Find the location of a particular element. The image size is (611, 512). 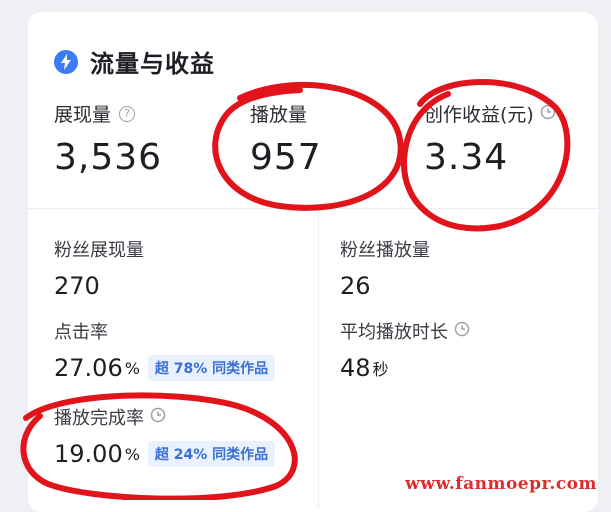

metric-value: 3,536 is located at coordinates (108, 157).